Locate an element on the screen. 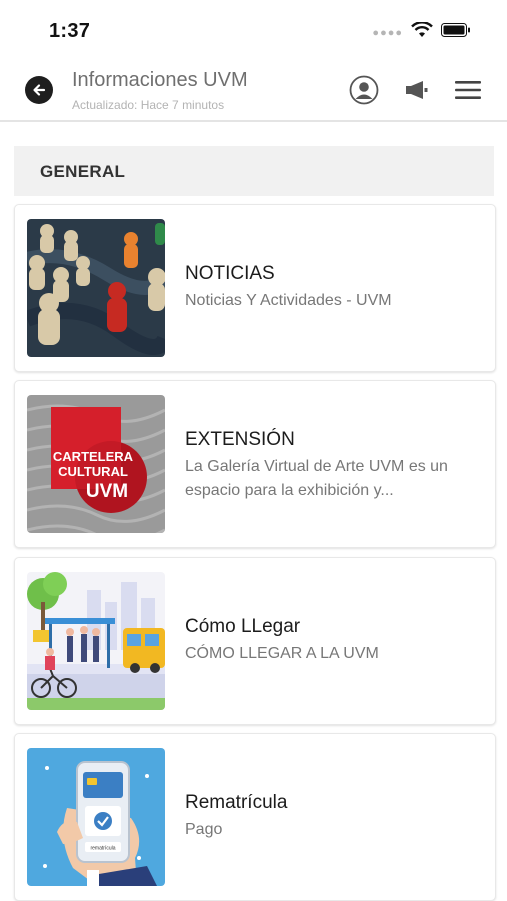 The height and width of the screenshot is (901, 507). pawns-photo-image is located at coordinates (96, 288).